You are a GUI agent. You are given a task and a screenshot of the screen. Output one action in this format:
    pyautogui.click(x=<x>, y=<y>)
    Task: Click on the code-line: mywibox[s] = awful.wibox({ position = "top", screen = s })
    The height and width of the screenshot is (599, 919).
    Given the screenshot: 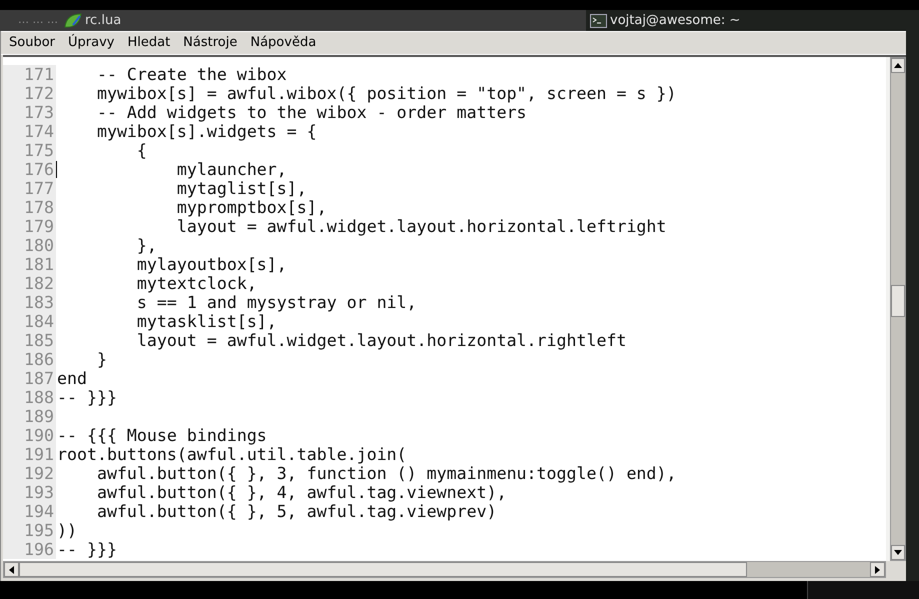 What is the action you would take?
    pyautogui.click(x=386, y=93)
    